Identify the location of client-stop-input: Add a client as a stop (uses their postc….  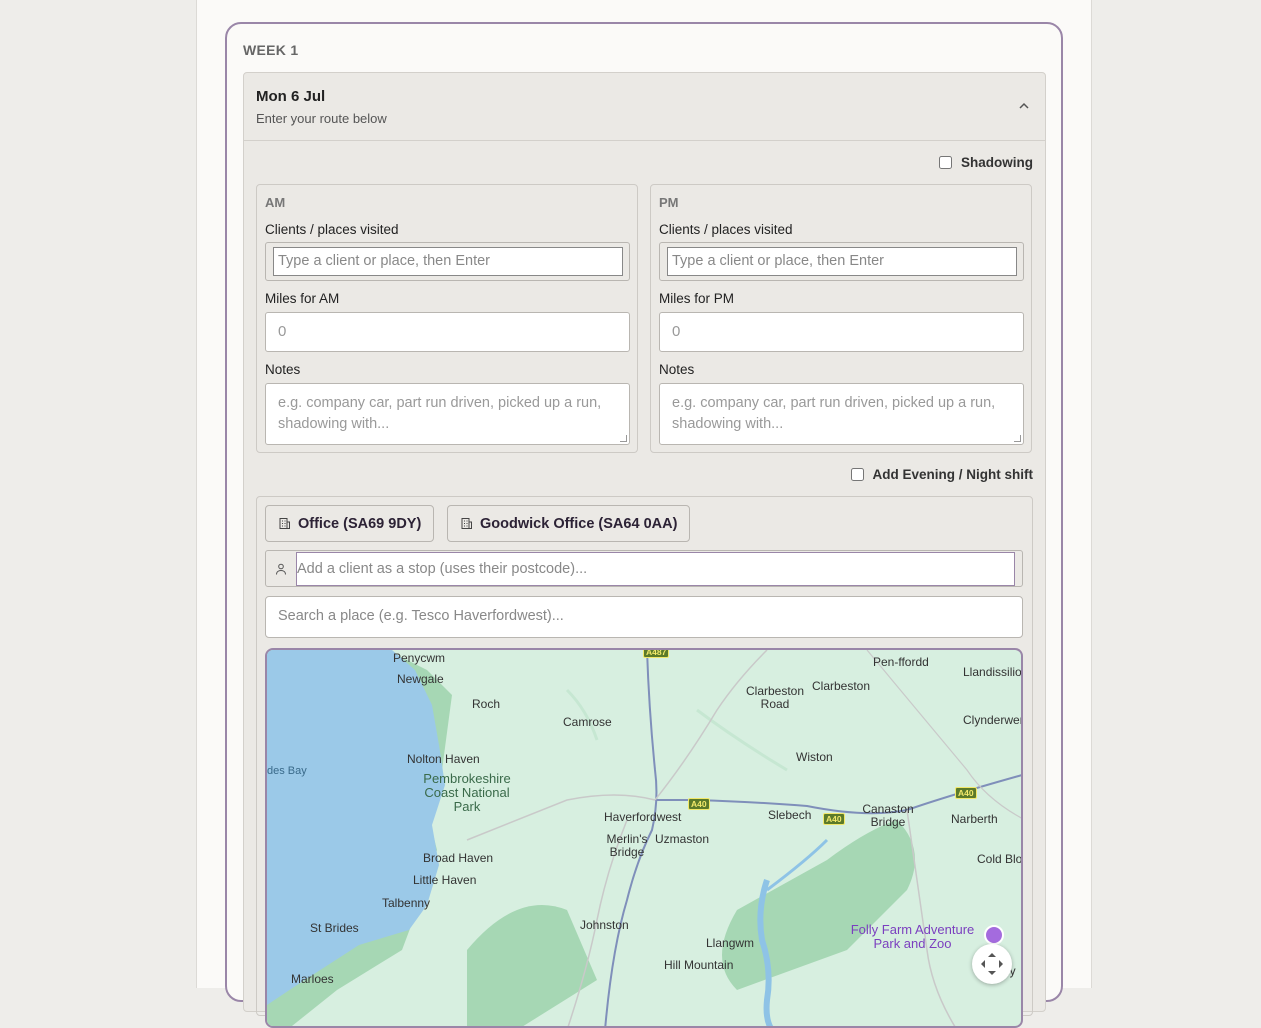
(655, 569).